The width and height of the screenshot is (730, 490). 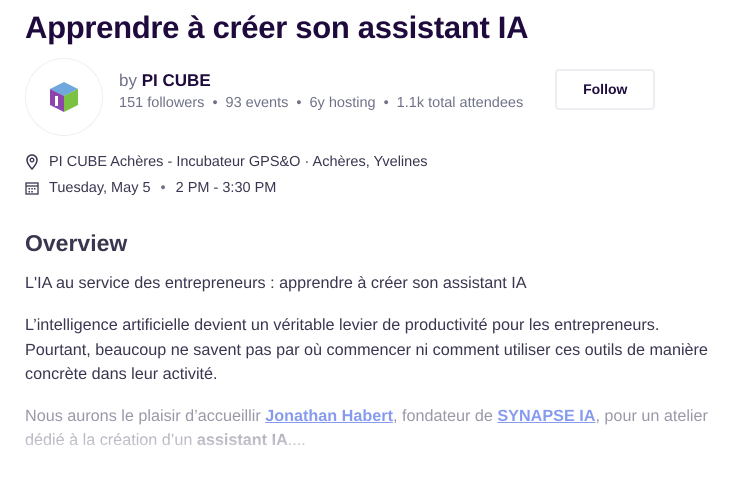 What do you see at coordinates (161, 103) in the screenshot?
I see `organizer-stat: 151 followers` at bounding box center [161, 103].